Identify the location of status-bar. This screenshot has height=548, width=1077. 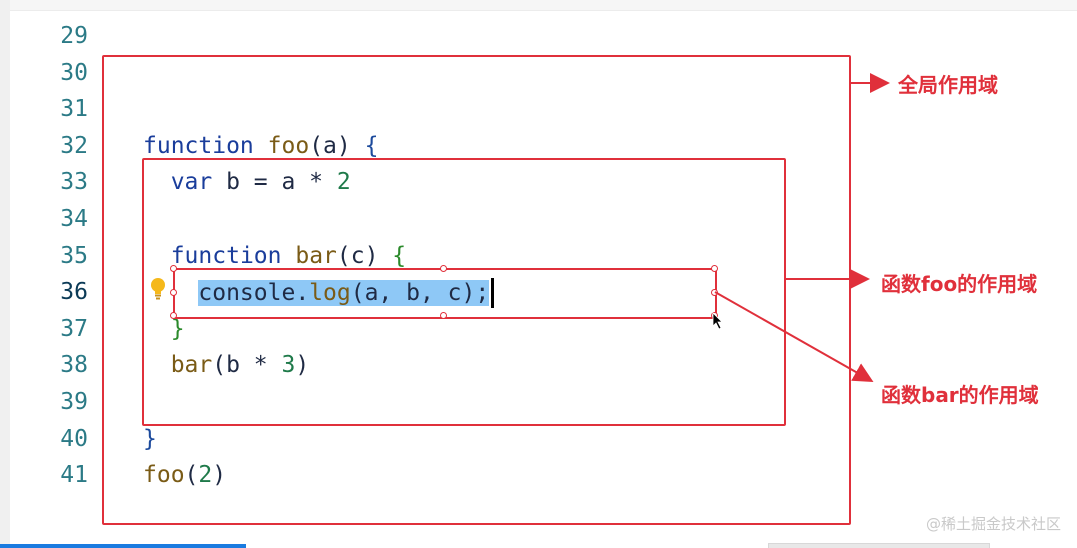
(123, 546).